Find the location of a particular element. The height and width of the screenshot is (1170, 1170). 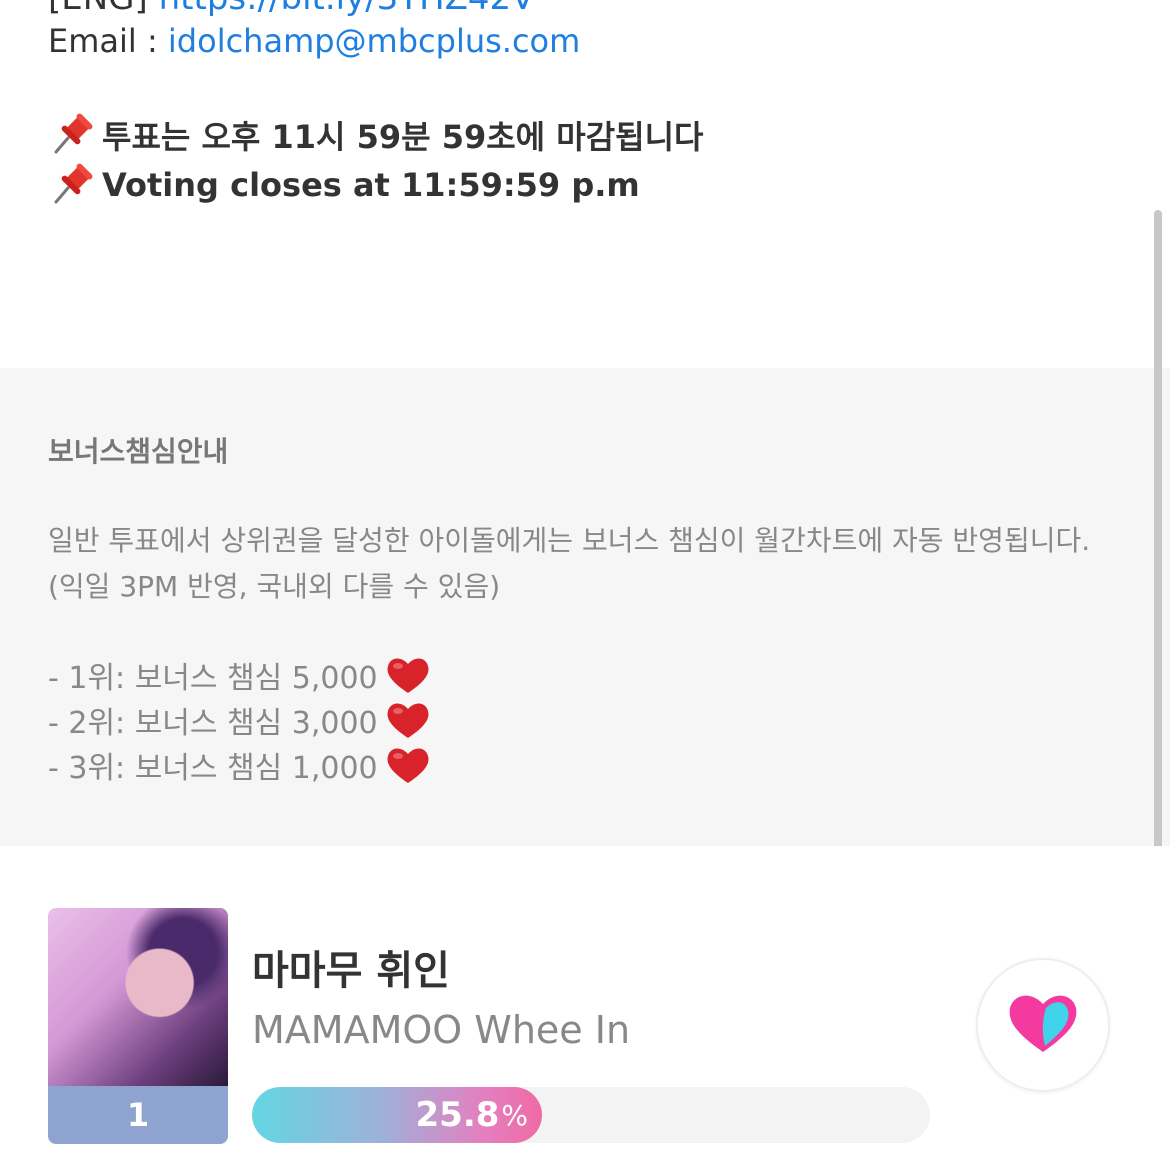

vote-heart-button is located at coordinates (1043, 1025).